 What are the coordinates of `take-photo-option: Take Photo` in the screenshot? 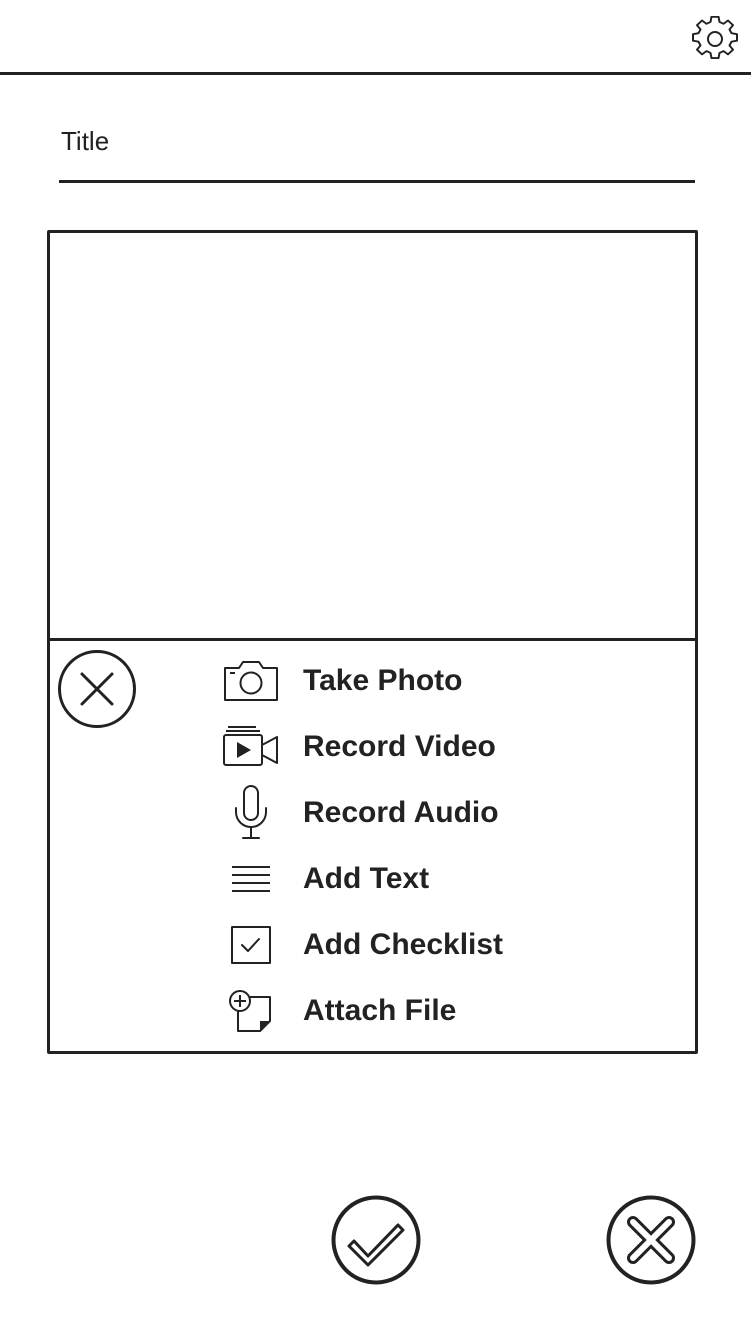 It's located at (425, 681).